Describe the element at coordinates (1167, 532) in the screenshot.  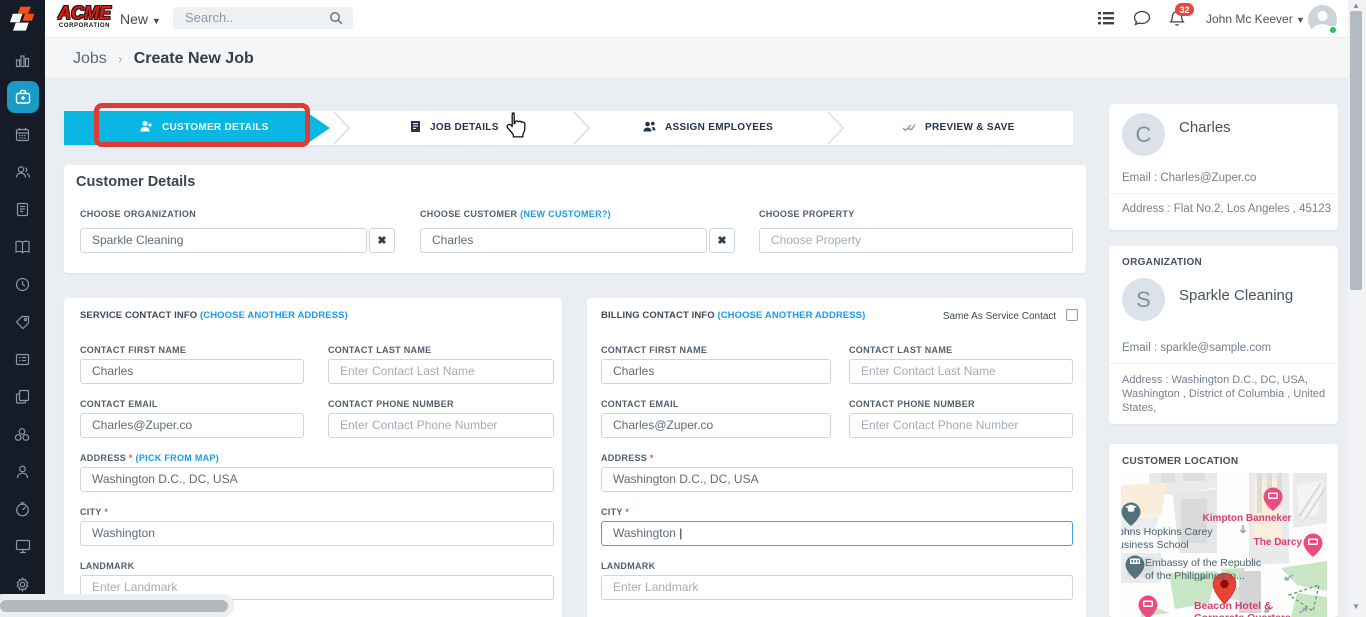
I see `svg-text: ohns Hopkins Carey` at that location.